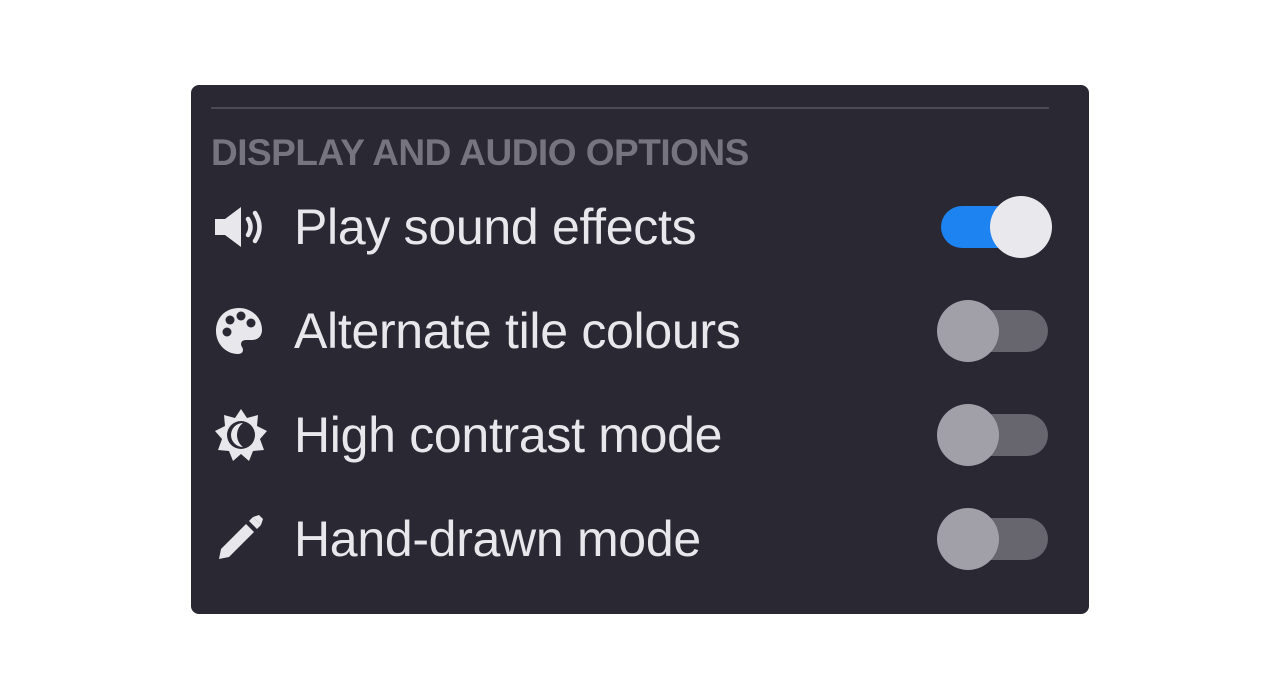 The image size is (1280, 700). What do you see at coordinates (630, 108) in the screenshot?
I see `divider` at bounding box center [630, 108].